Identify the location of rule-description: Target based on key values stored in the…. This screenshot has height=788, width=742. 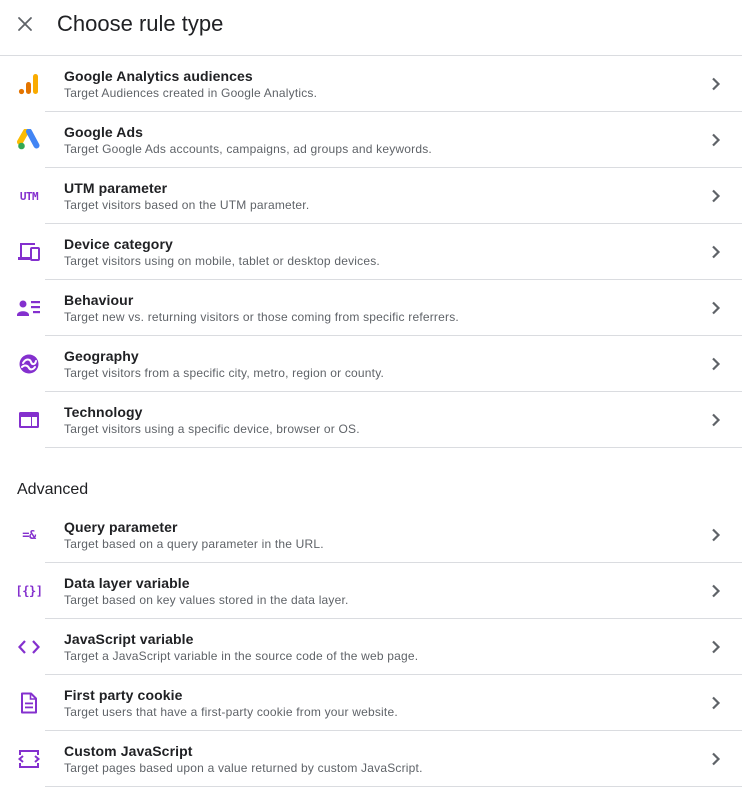
(206, 600).